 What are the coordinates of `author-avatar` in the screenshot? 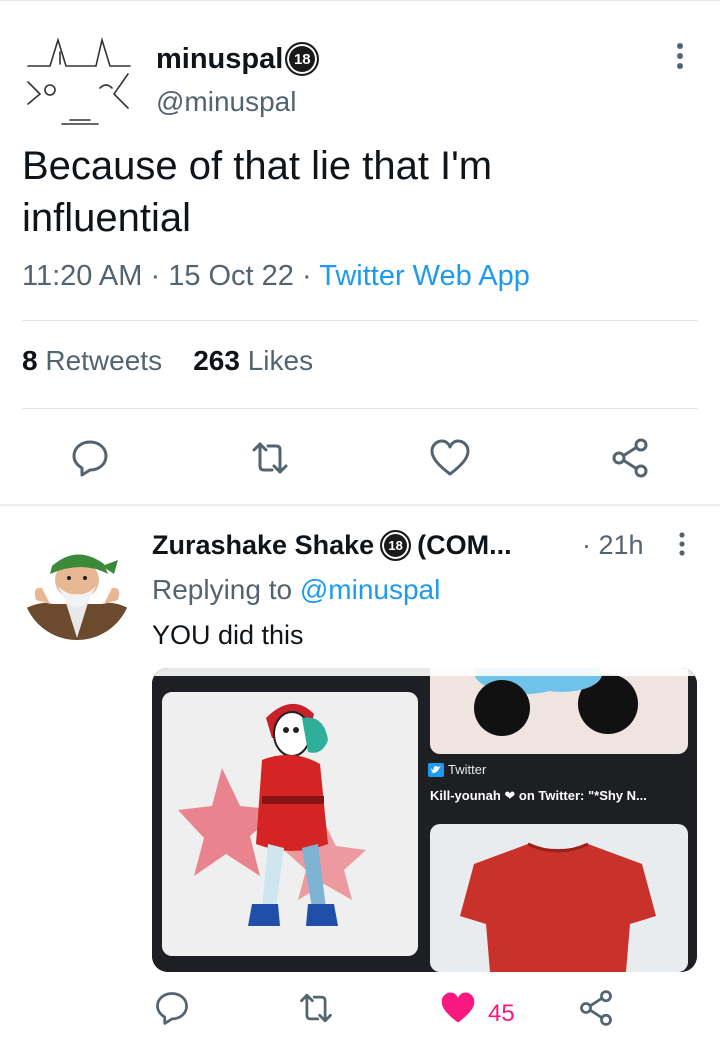 It's located at (78, 80).